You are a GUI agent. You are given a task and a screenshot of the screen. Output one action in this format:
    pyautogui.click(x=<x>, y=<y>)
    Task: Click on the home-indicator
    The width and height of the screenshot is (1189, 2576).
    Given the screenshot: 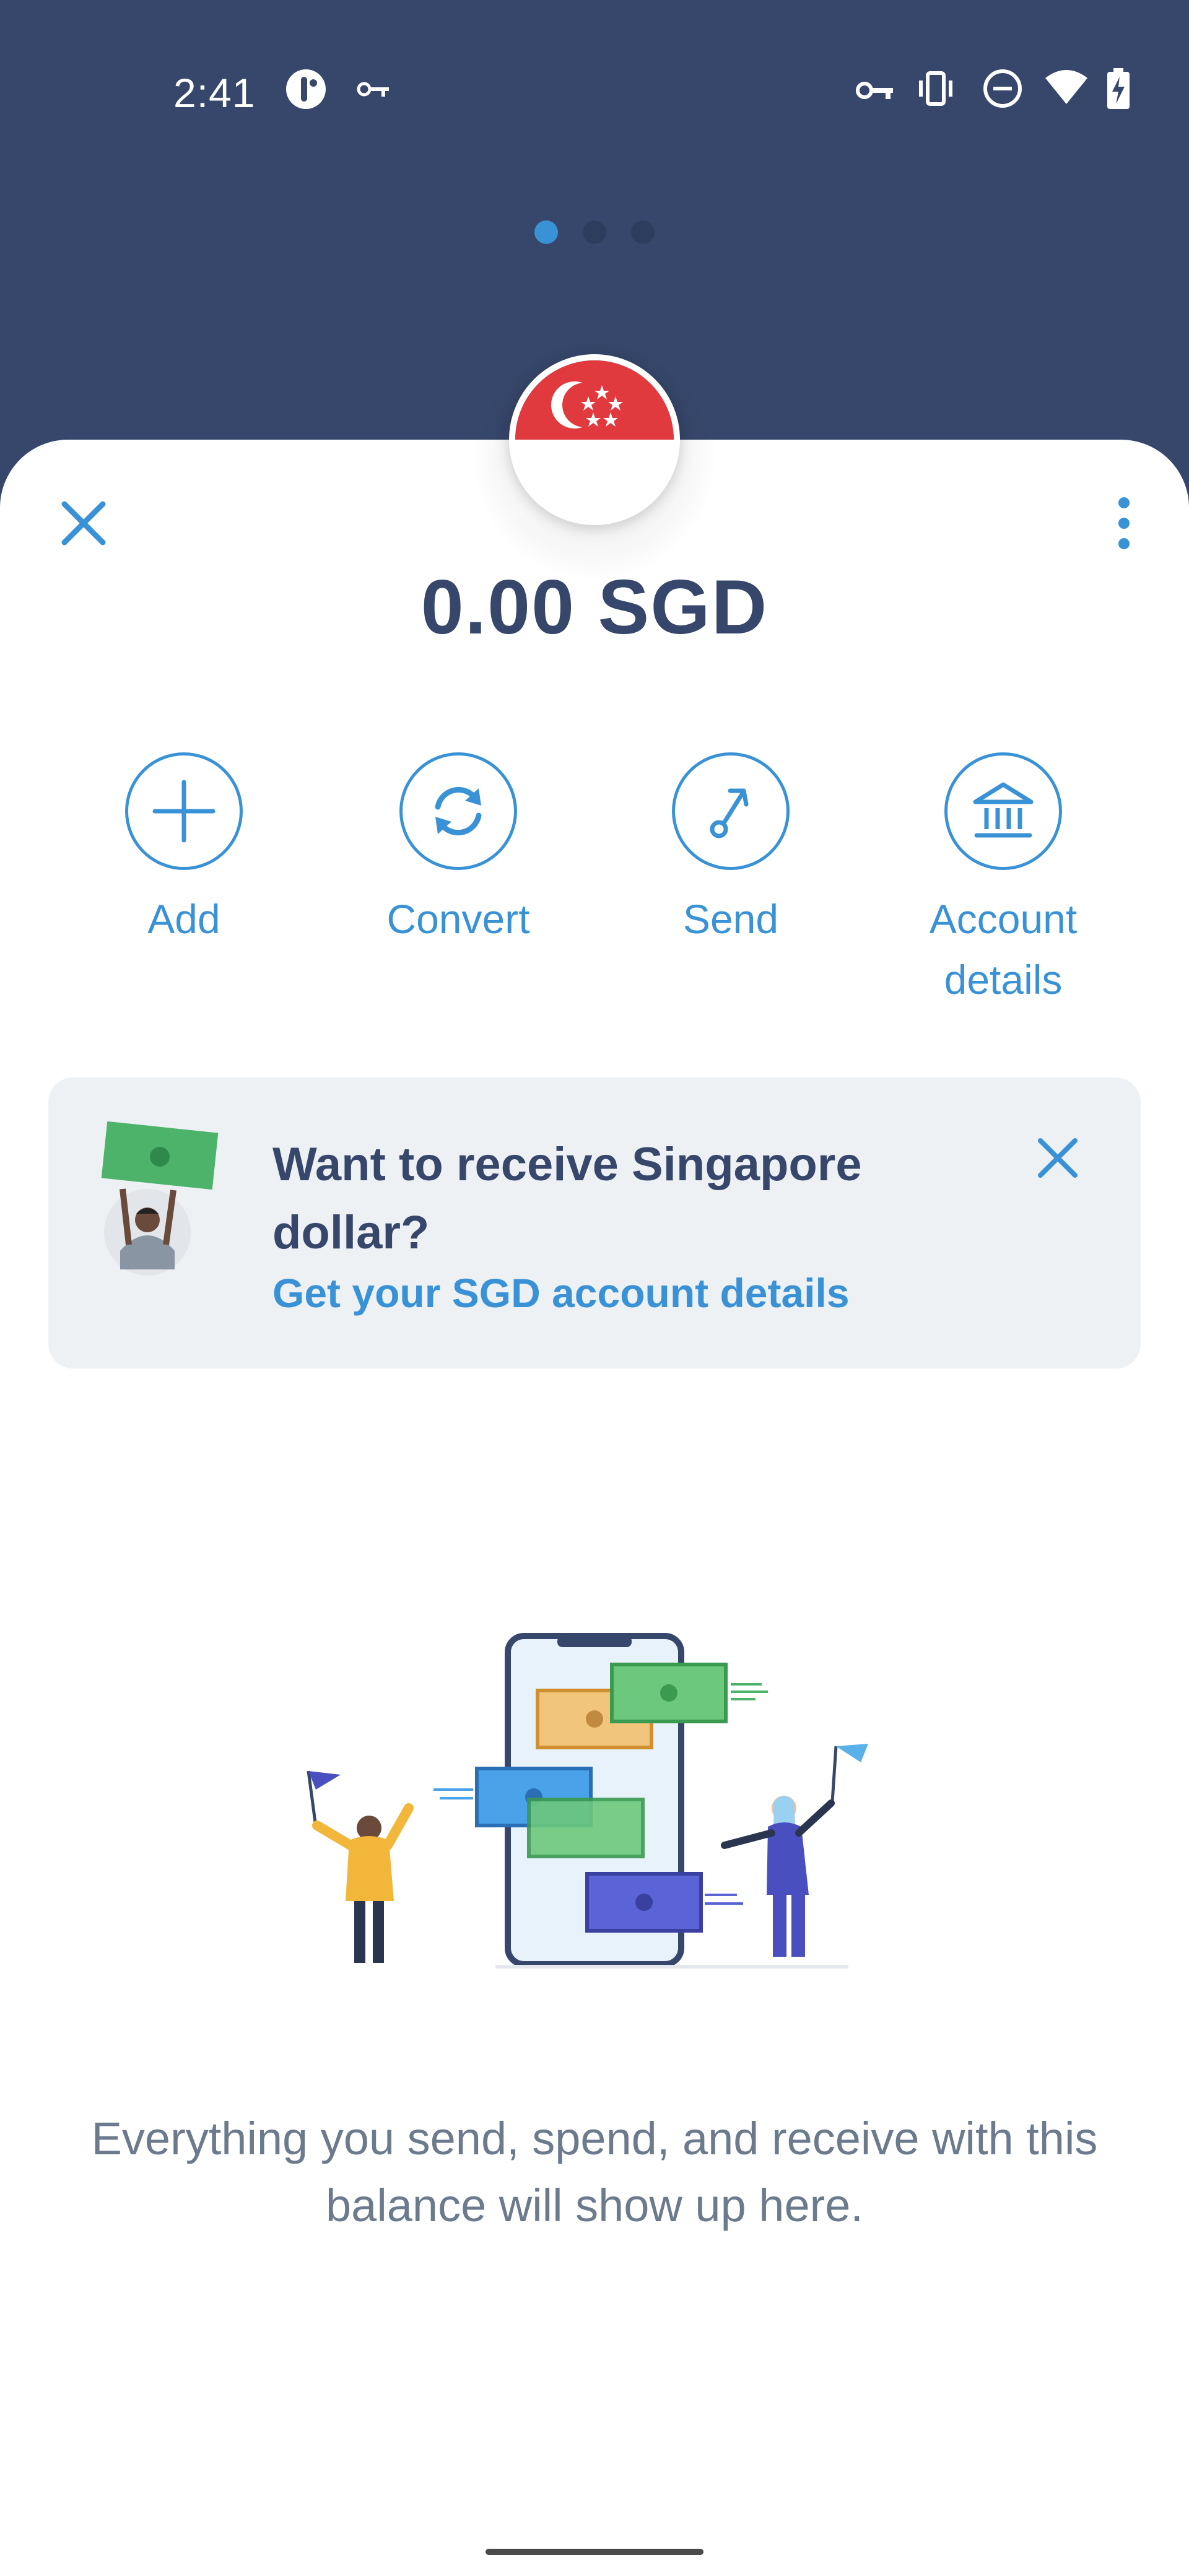 What is the action you would take?
    pyautogui.click(x=594, y=2552)
    